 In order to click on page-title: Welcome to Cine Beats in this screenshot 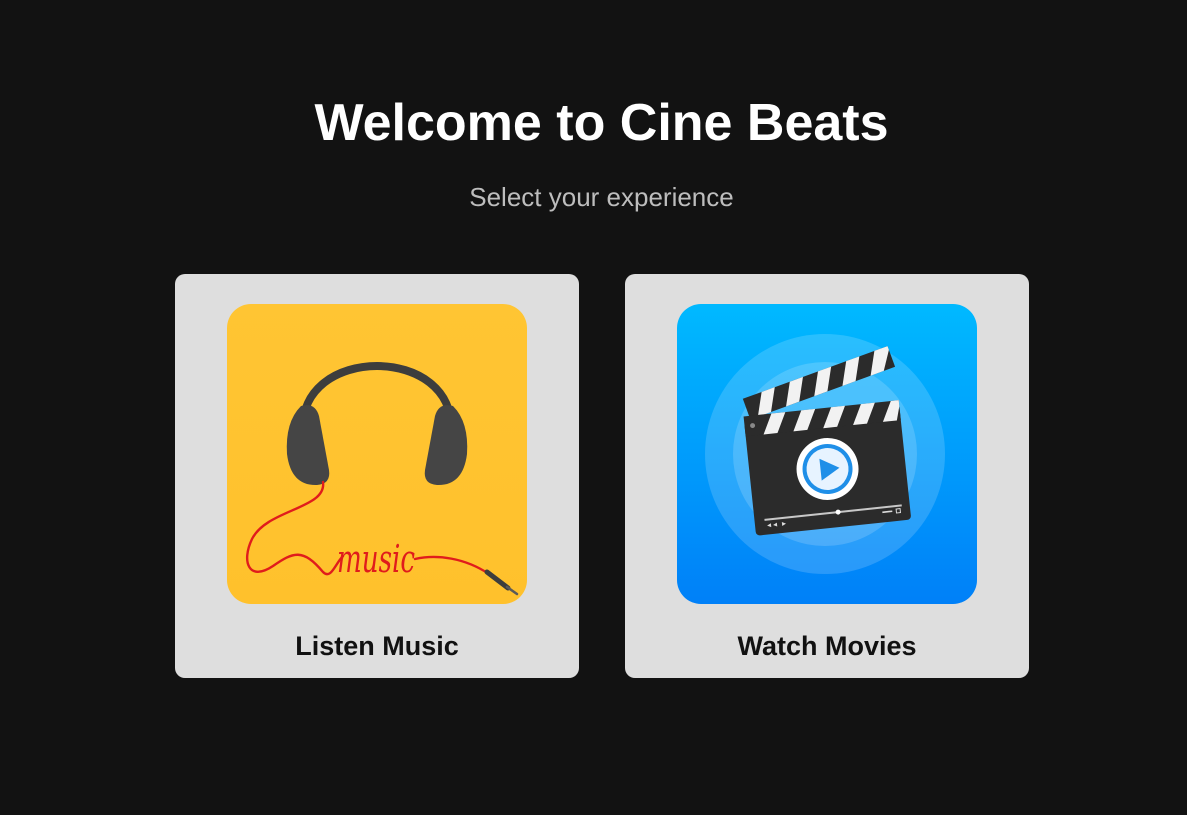, I will do `click(601, 123)`.